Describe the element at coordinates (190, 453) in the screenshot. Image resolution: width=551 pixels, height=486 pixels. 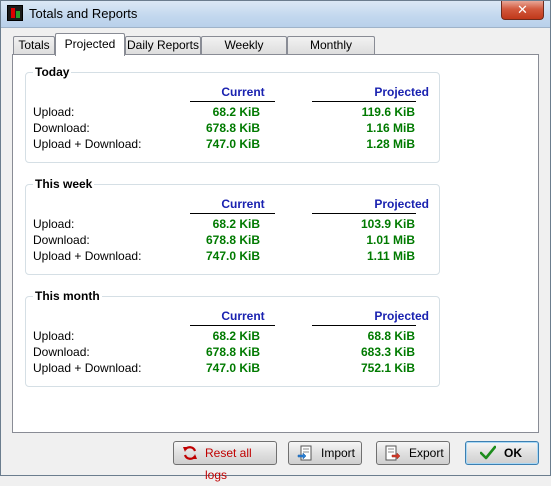
I see `refresh-icon` at that location.